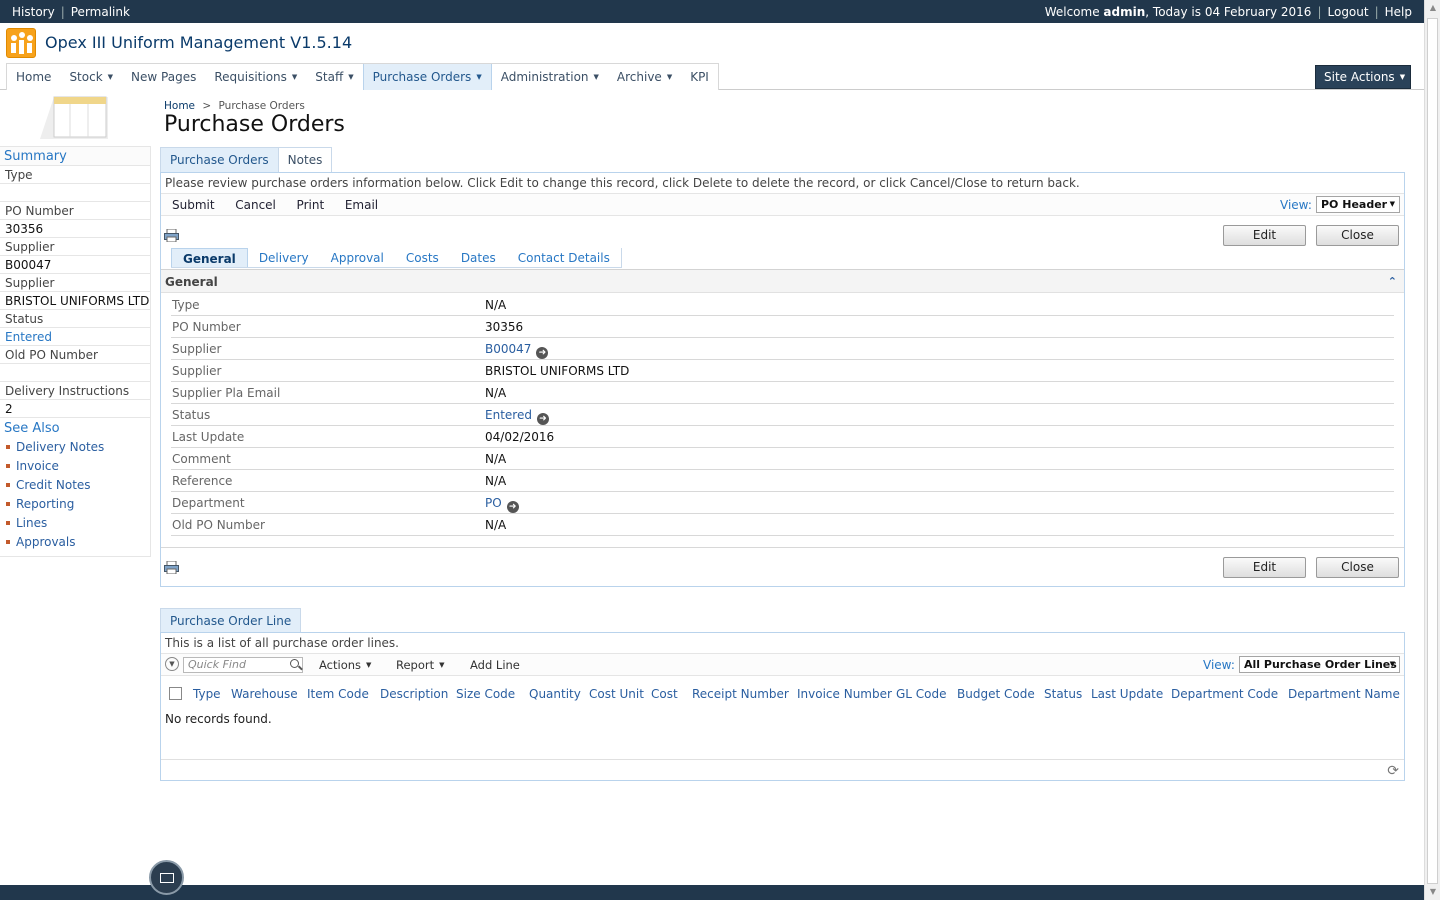  Describe the element at coordinates (414, 694) in the screenshot. I see `col-description: Description` at that location.